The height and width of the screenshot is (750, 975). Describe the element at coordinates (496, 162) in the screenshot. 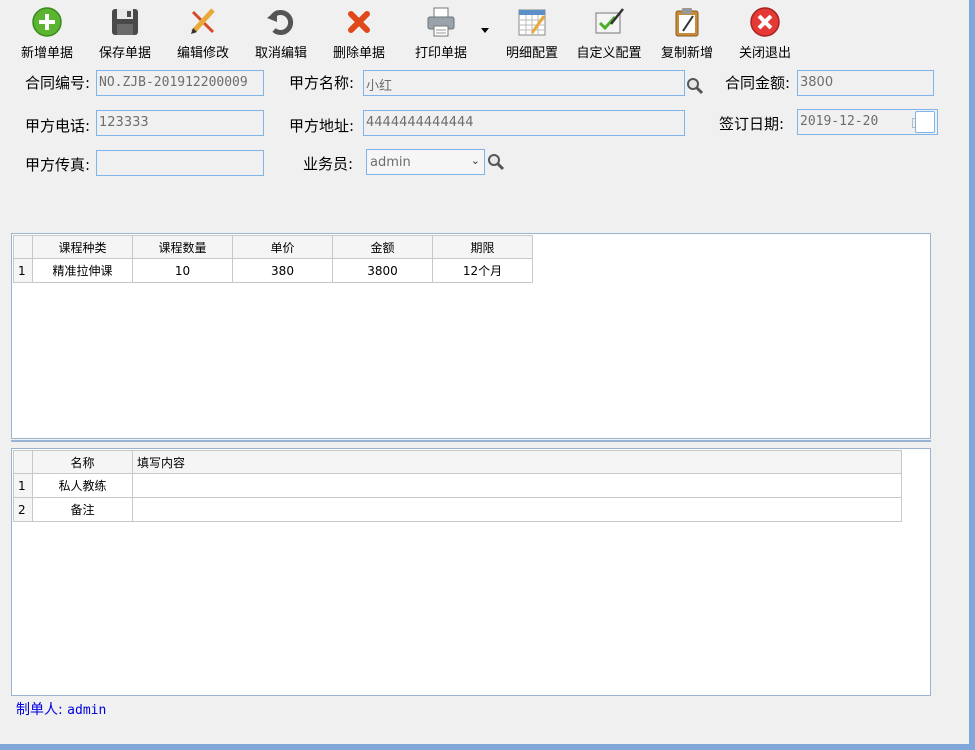

I see `salesperson-search-icon` at that location.